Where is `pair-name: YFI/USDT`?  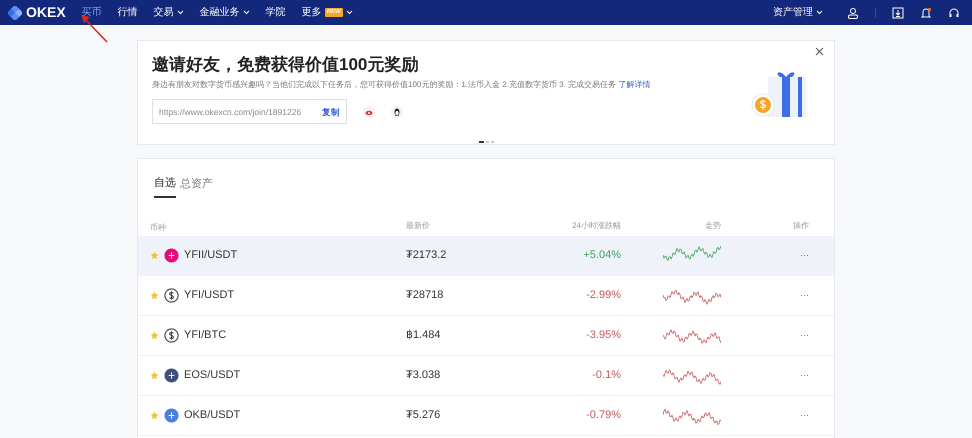
pair-name: YFI/USDT is located at coordinates (209, 295).